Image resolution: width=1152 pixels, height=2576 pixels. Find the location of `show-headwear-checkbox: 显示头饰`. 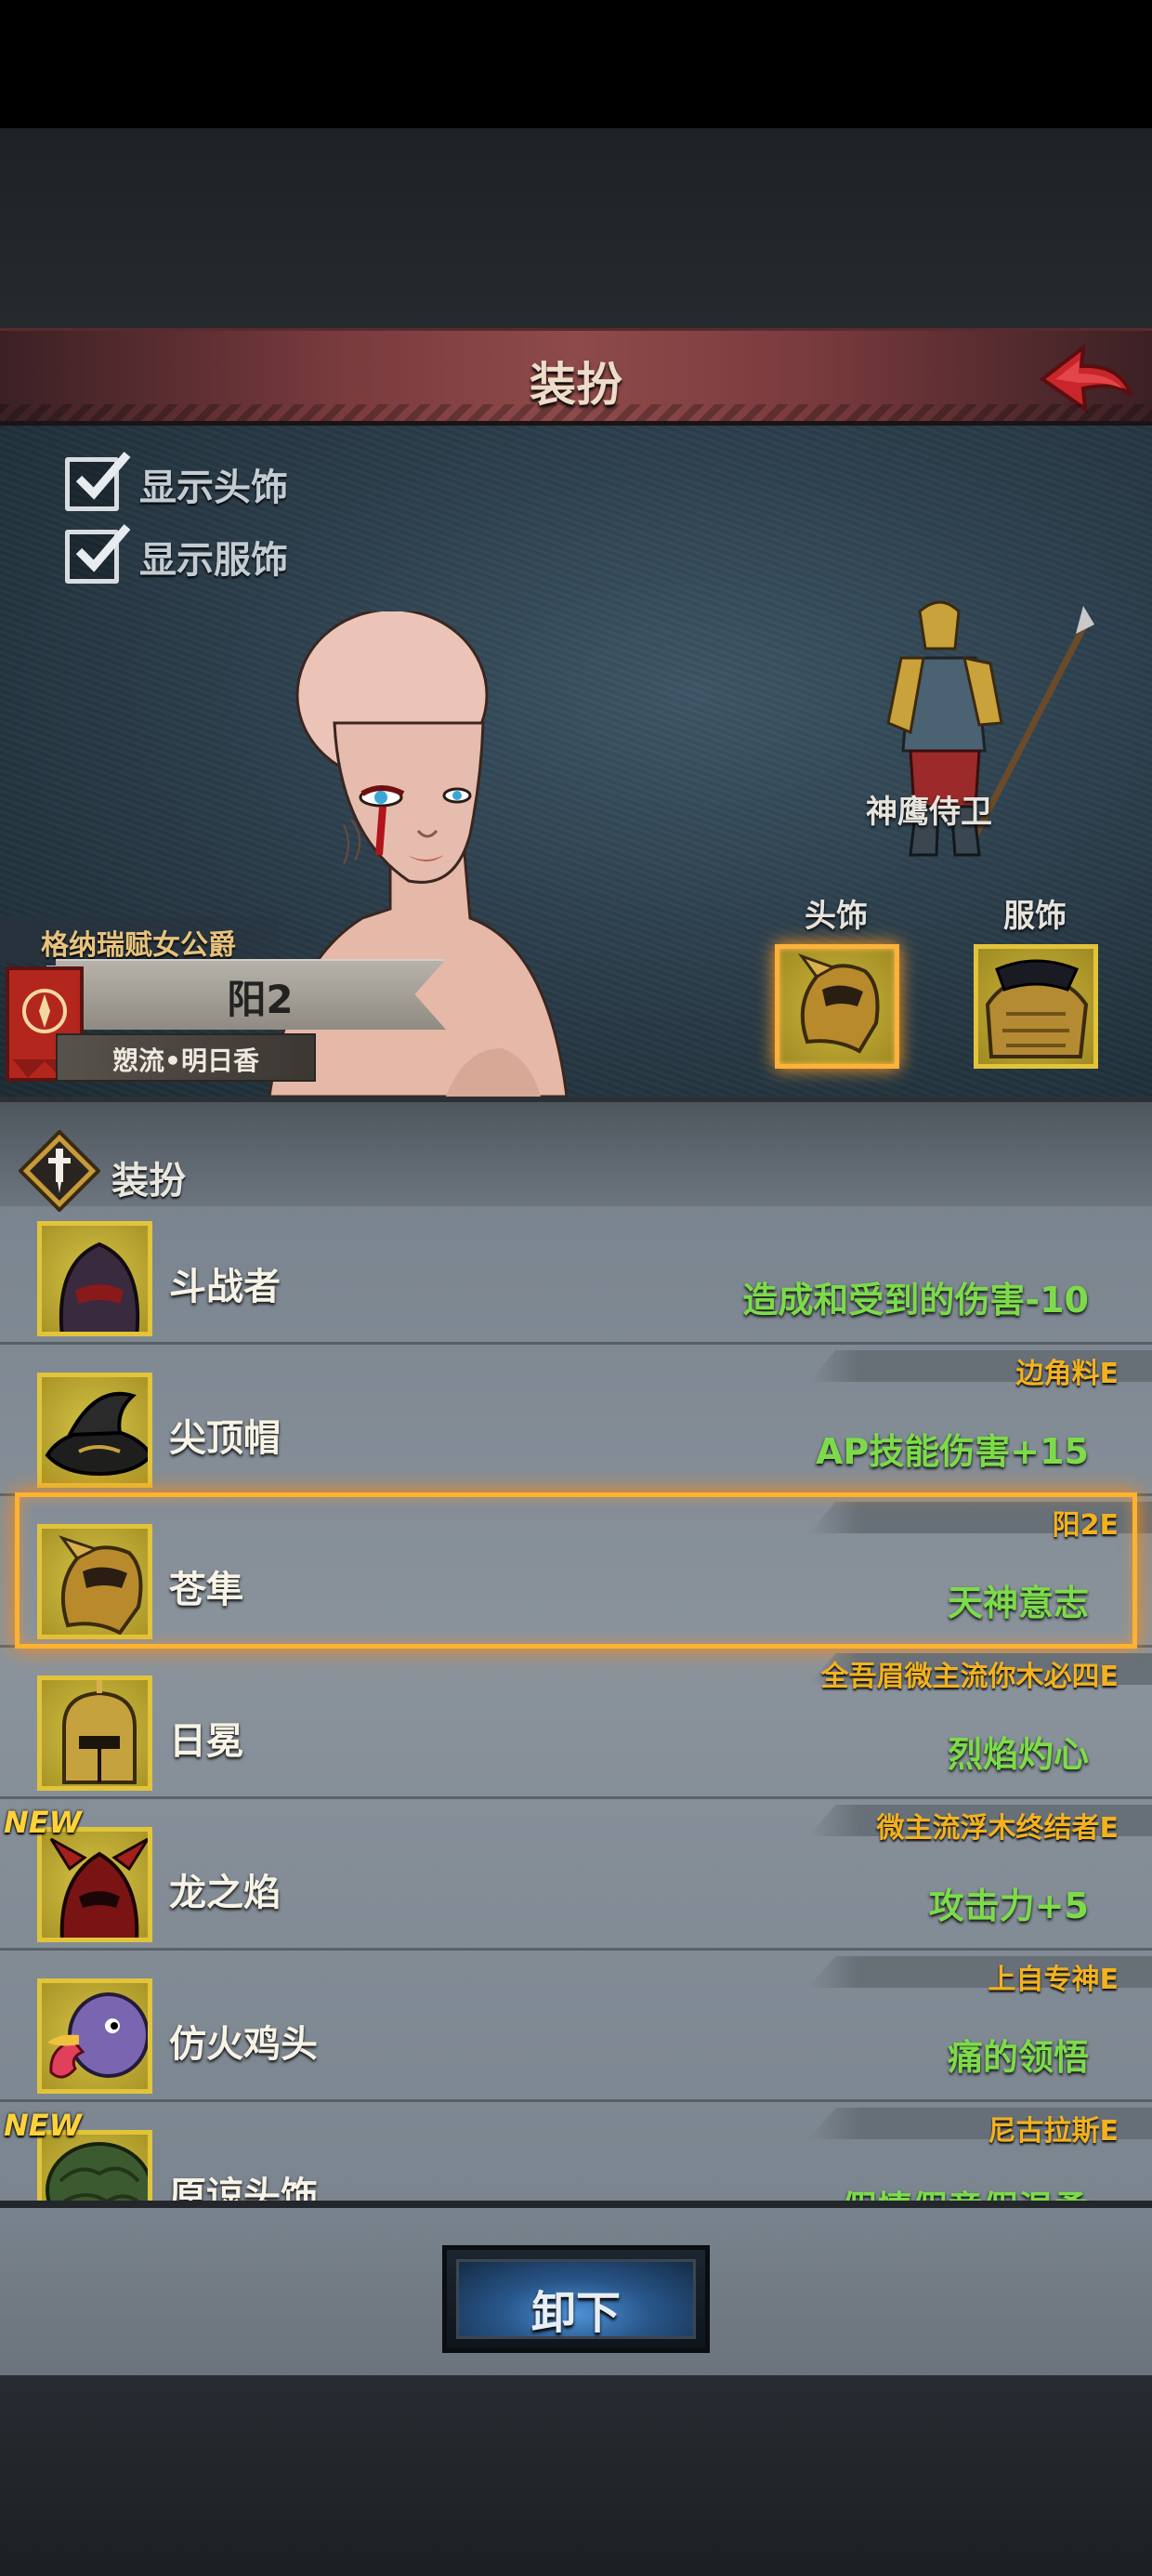

show-headwear-checkbox: 显示头饰 is located at coordinates (176, 483).